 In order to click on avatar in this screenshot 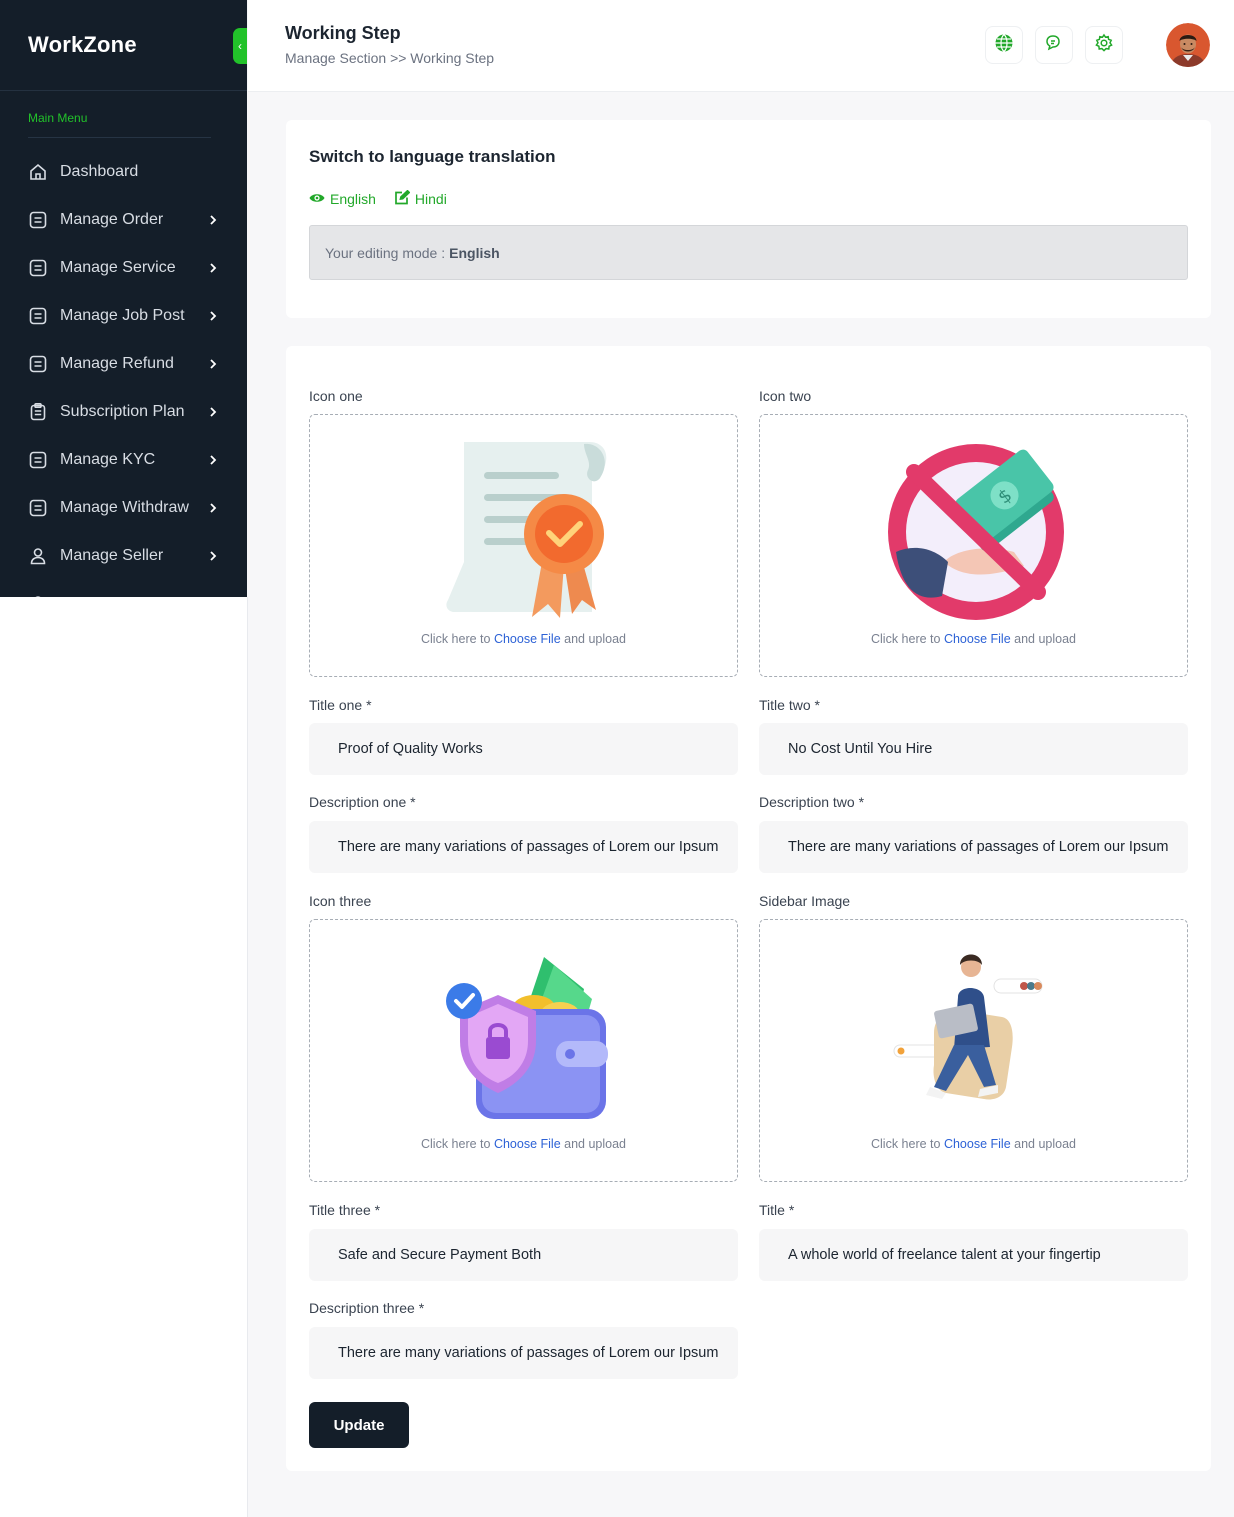, I will do `click(1188, 45)`.